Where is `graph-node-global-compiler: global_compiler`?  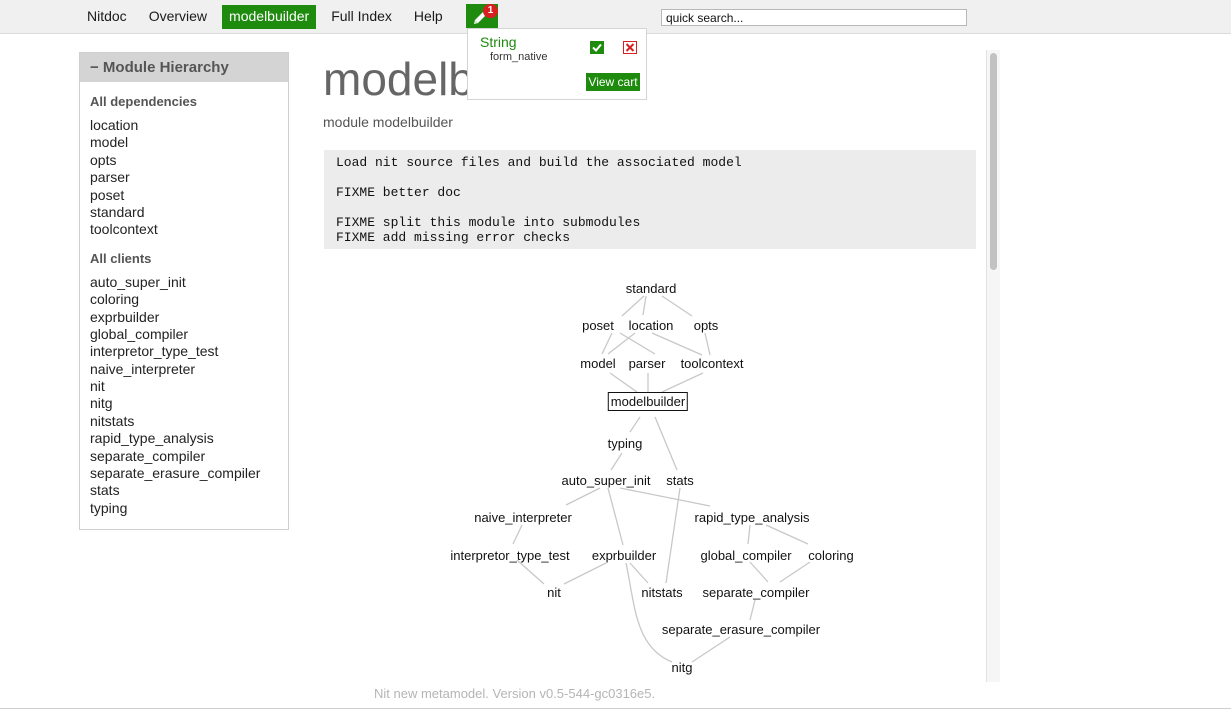 graph-node-global-compiler: global_compiler is located at coordinates (745, 555).